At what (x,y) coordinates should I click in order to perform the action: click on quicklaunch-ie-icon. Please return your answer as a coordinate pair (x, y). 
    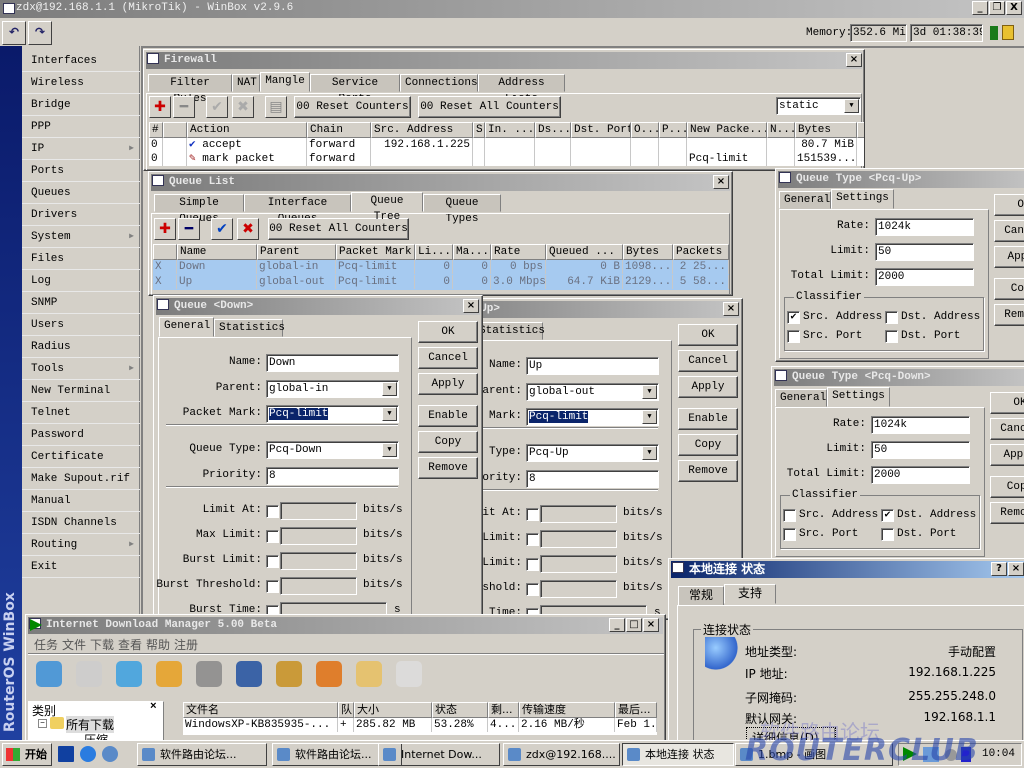
    Looking at the image, I should click on (88, 754).